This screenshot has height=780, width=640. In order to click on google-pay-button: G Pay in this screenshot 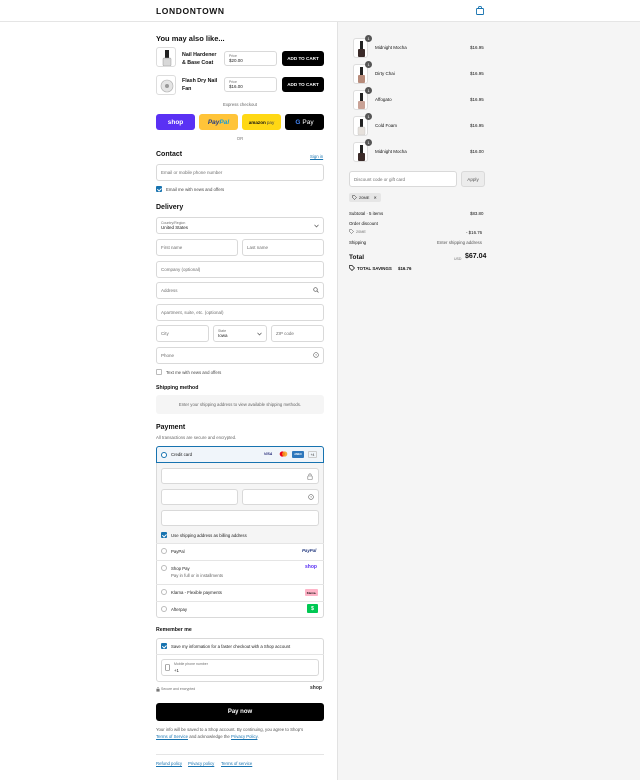, I will do `click(304, 122)`.